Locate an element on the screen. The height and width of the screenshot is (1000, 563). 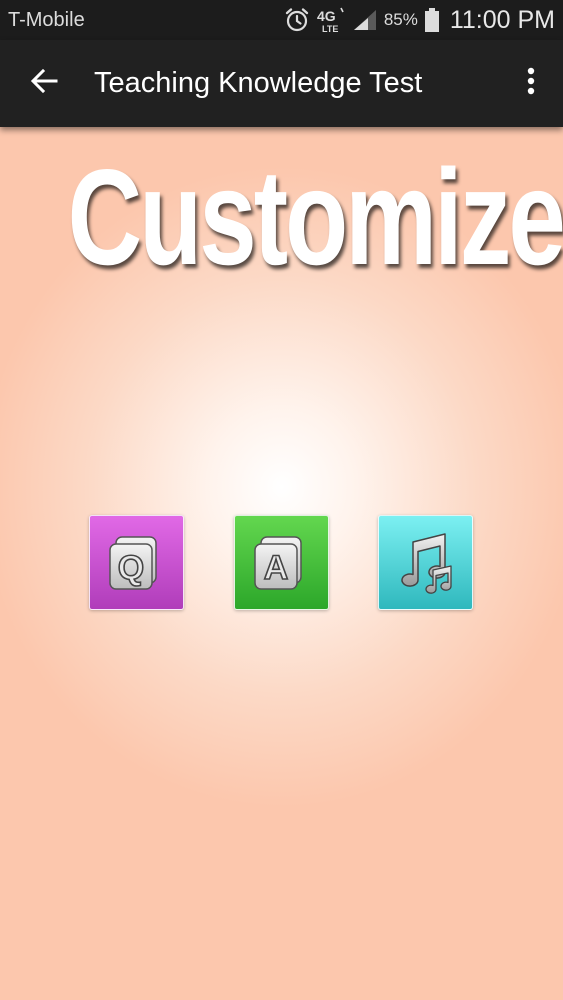
status-icons: 4G LTE 85% 11:00 PM is located at coordinates (419, 20).